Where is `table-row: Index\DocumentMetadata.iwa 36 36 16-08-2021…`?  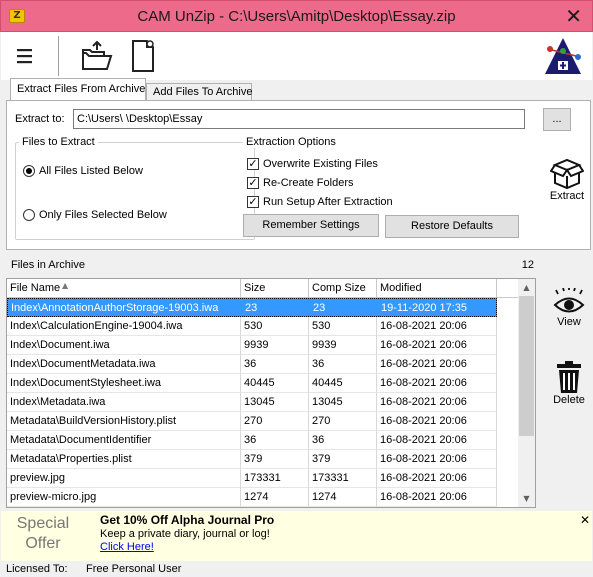
table-row: Index\DocumentMetadata.iwa 36 36 16-08-2021… is located at coordinates (252, 364).